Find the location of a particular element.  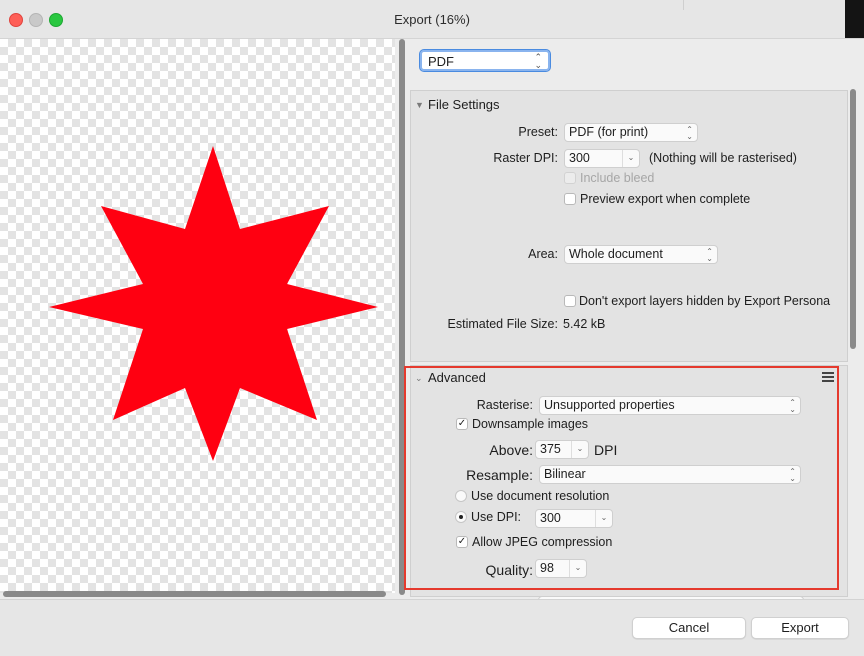

estimated-size-label: Estimated File Size: is located at coordinates (502, 324).